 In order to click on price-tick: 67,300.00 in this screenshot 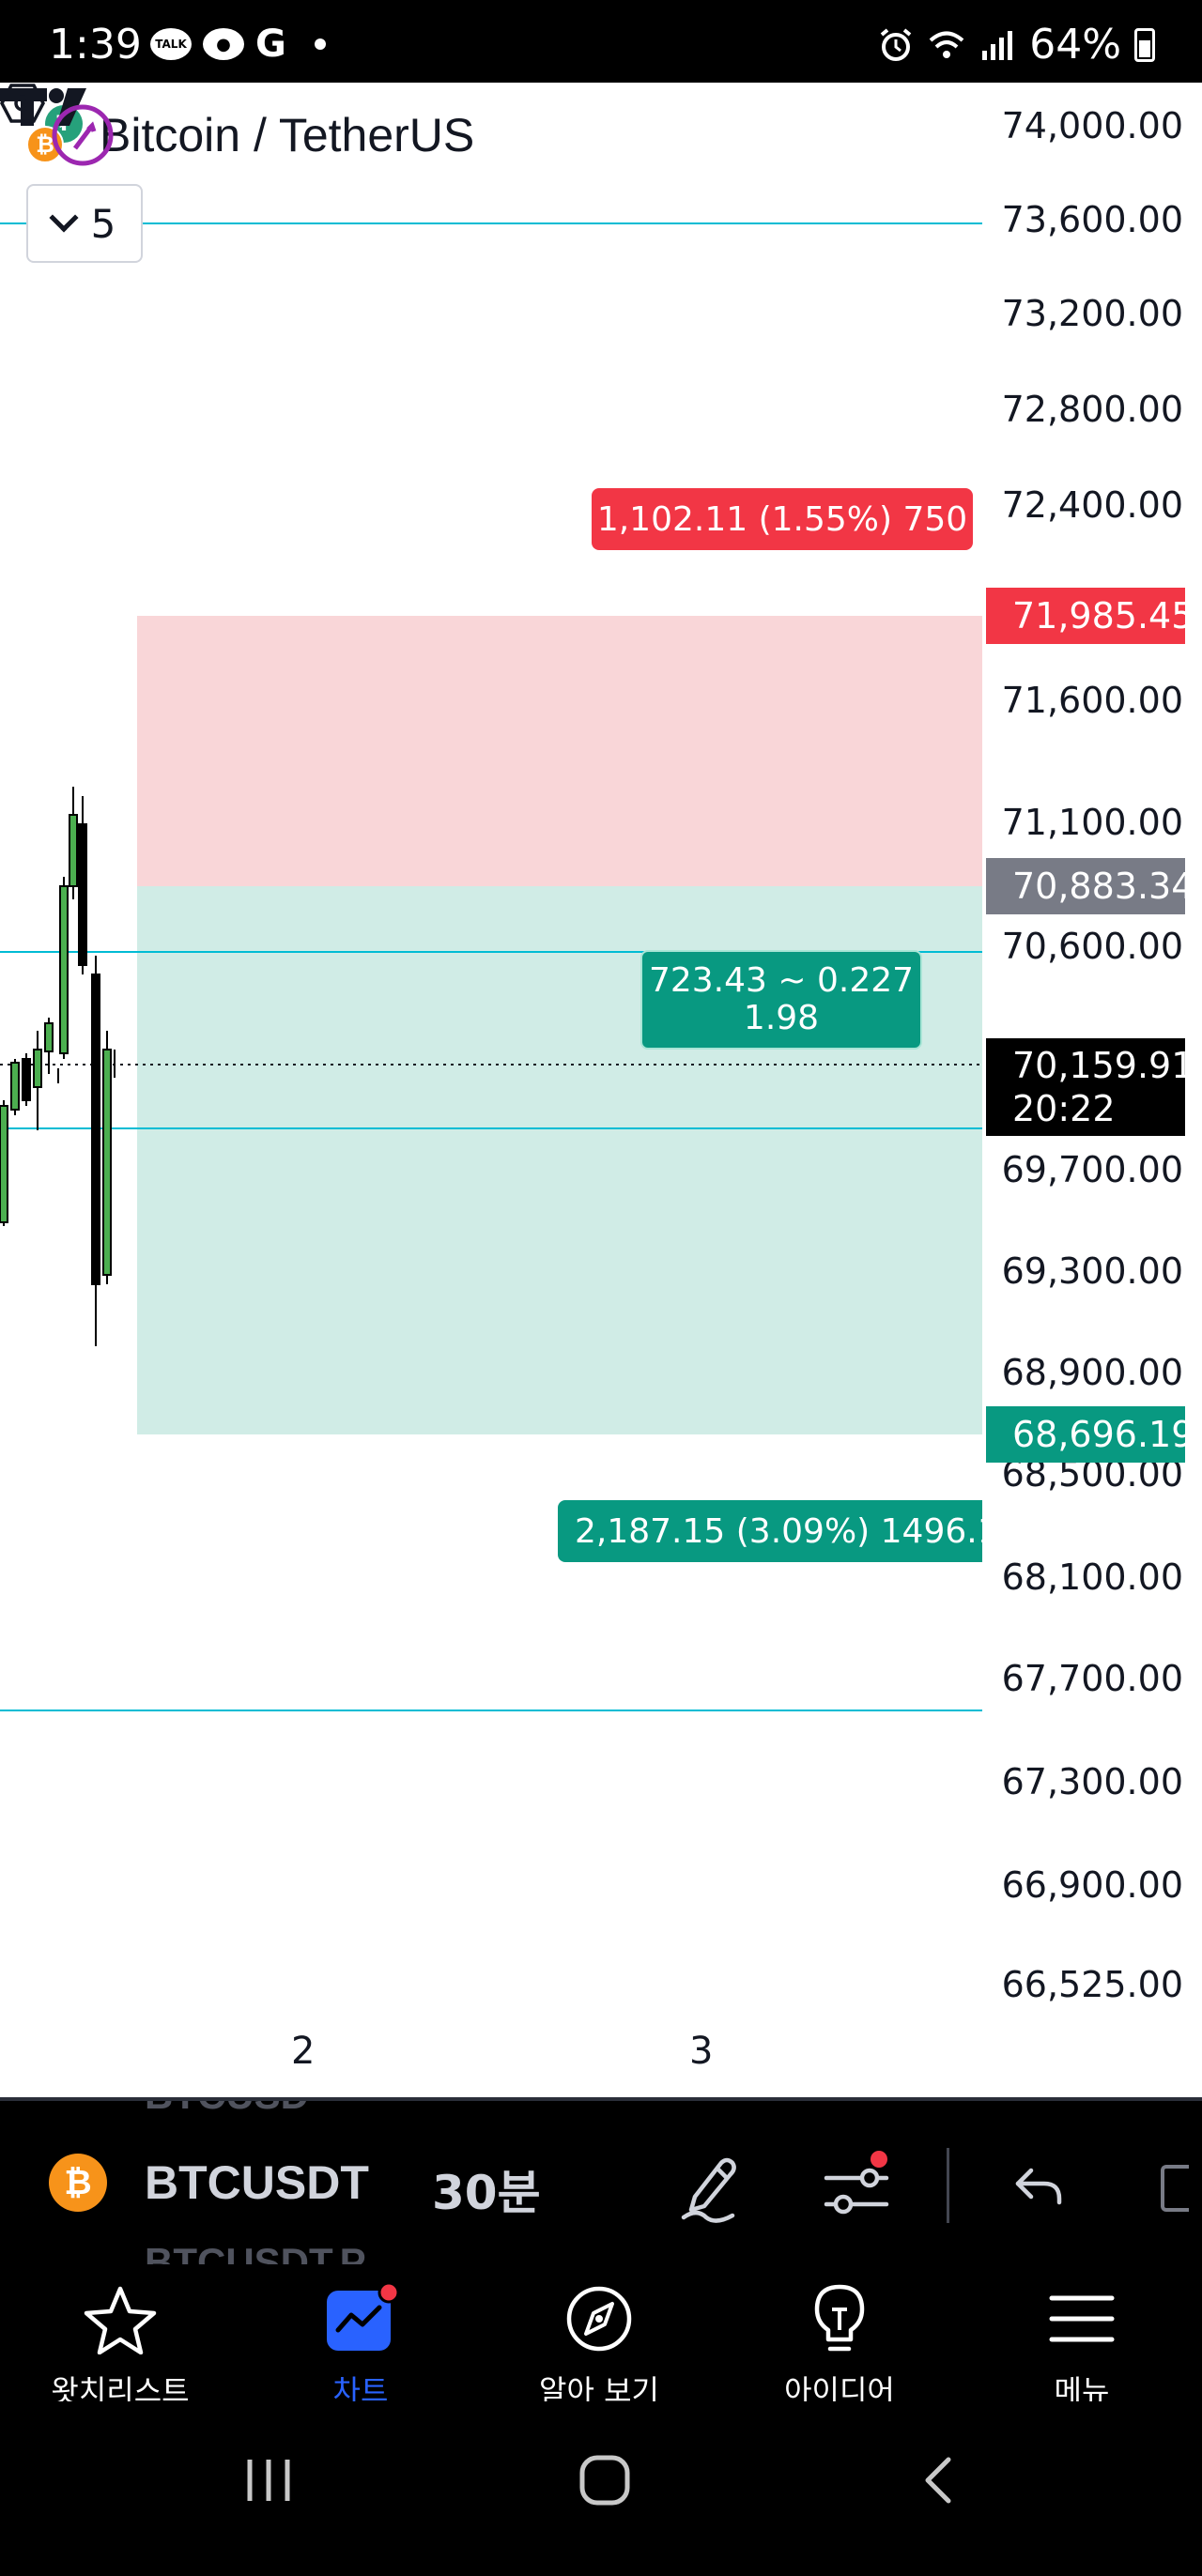, I will do `click(1092, 1782)`.